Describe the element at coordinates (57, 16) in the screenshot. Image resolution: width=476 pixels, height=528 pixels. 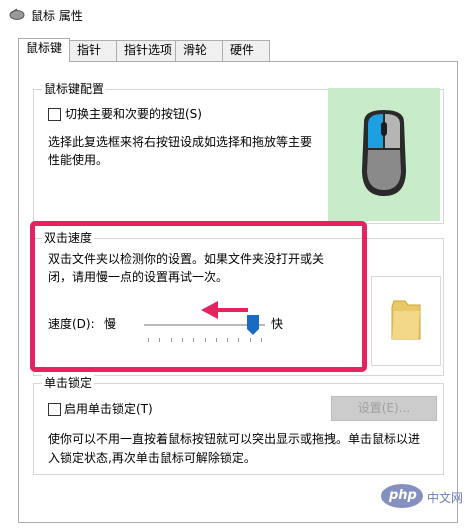
I see `window-title: 鼠标 属性` at that location.